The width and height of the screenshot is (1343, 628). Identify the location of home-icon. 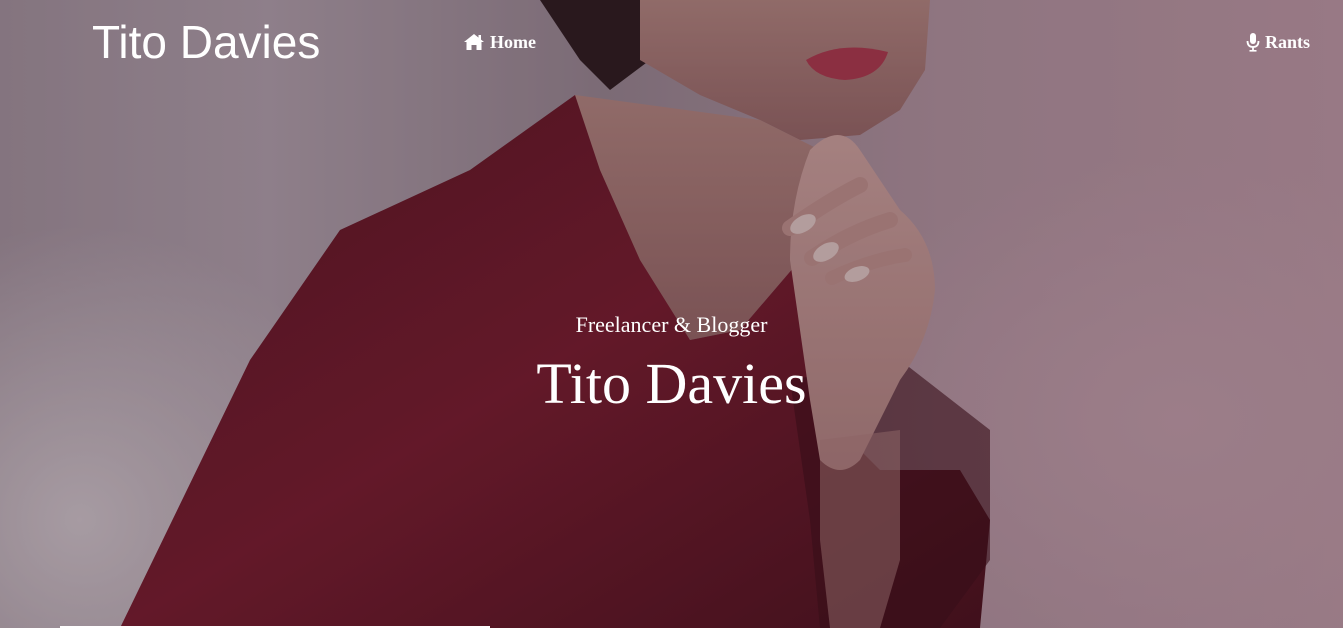
(474, 42).